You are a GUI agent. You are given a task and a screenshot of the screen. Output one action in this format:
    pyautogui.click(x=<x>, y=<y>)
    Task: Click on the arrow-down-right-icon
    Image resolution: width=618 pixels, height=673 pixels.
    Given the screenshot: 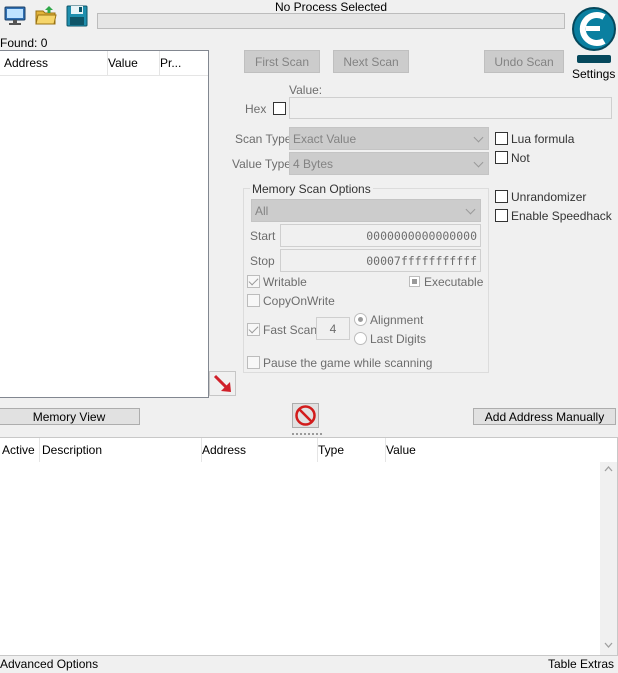 What is the action you would take?
    pyautogui.click(x=222, y=383)
    